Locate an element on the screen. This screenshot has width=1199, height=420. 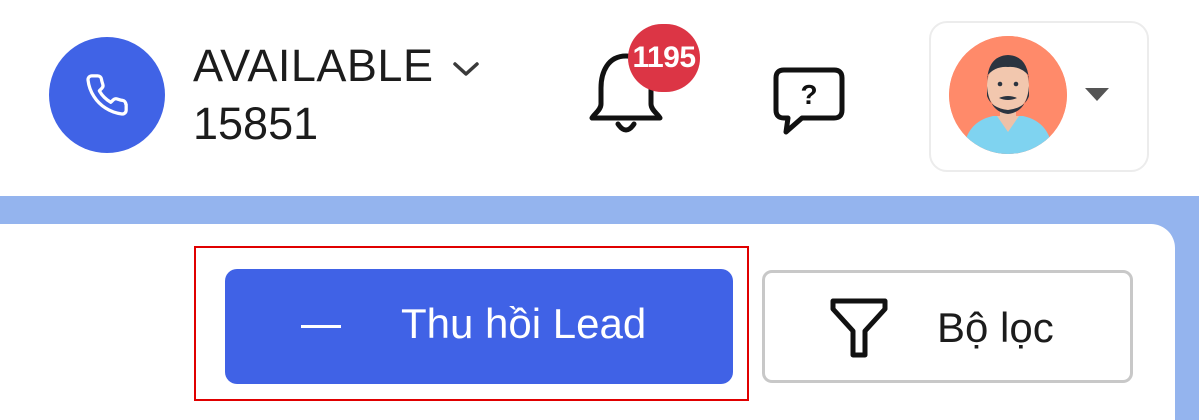
recall-lead-button: Thu hồi Lead is located at coordinates (479, 326).